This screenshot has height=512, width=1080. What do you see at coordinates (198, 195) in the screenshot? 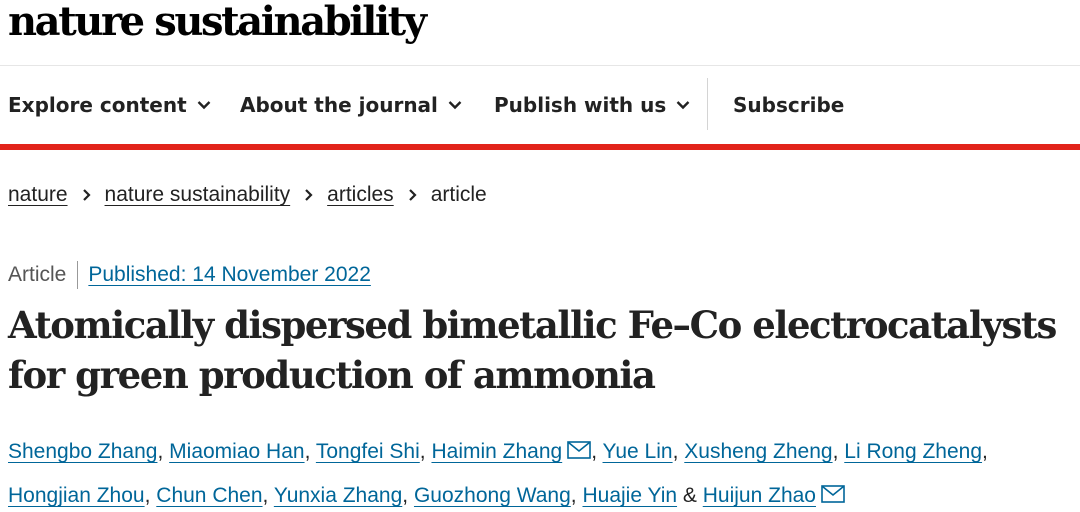
I see `breadcrumb-link-journal: nature sustainability` at bounding box center [198, 195].